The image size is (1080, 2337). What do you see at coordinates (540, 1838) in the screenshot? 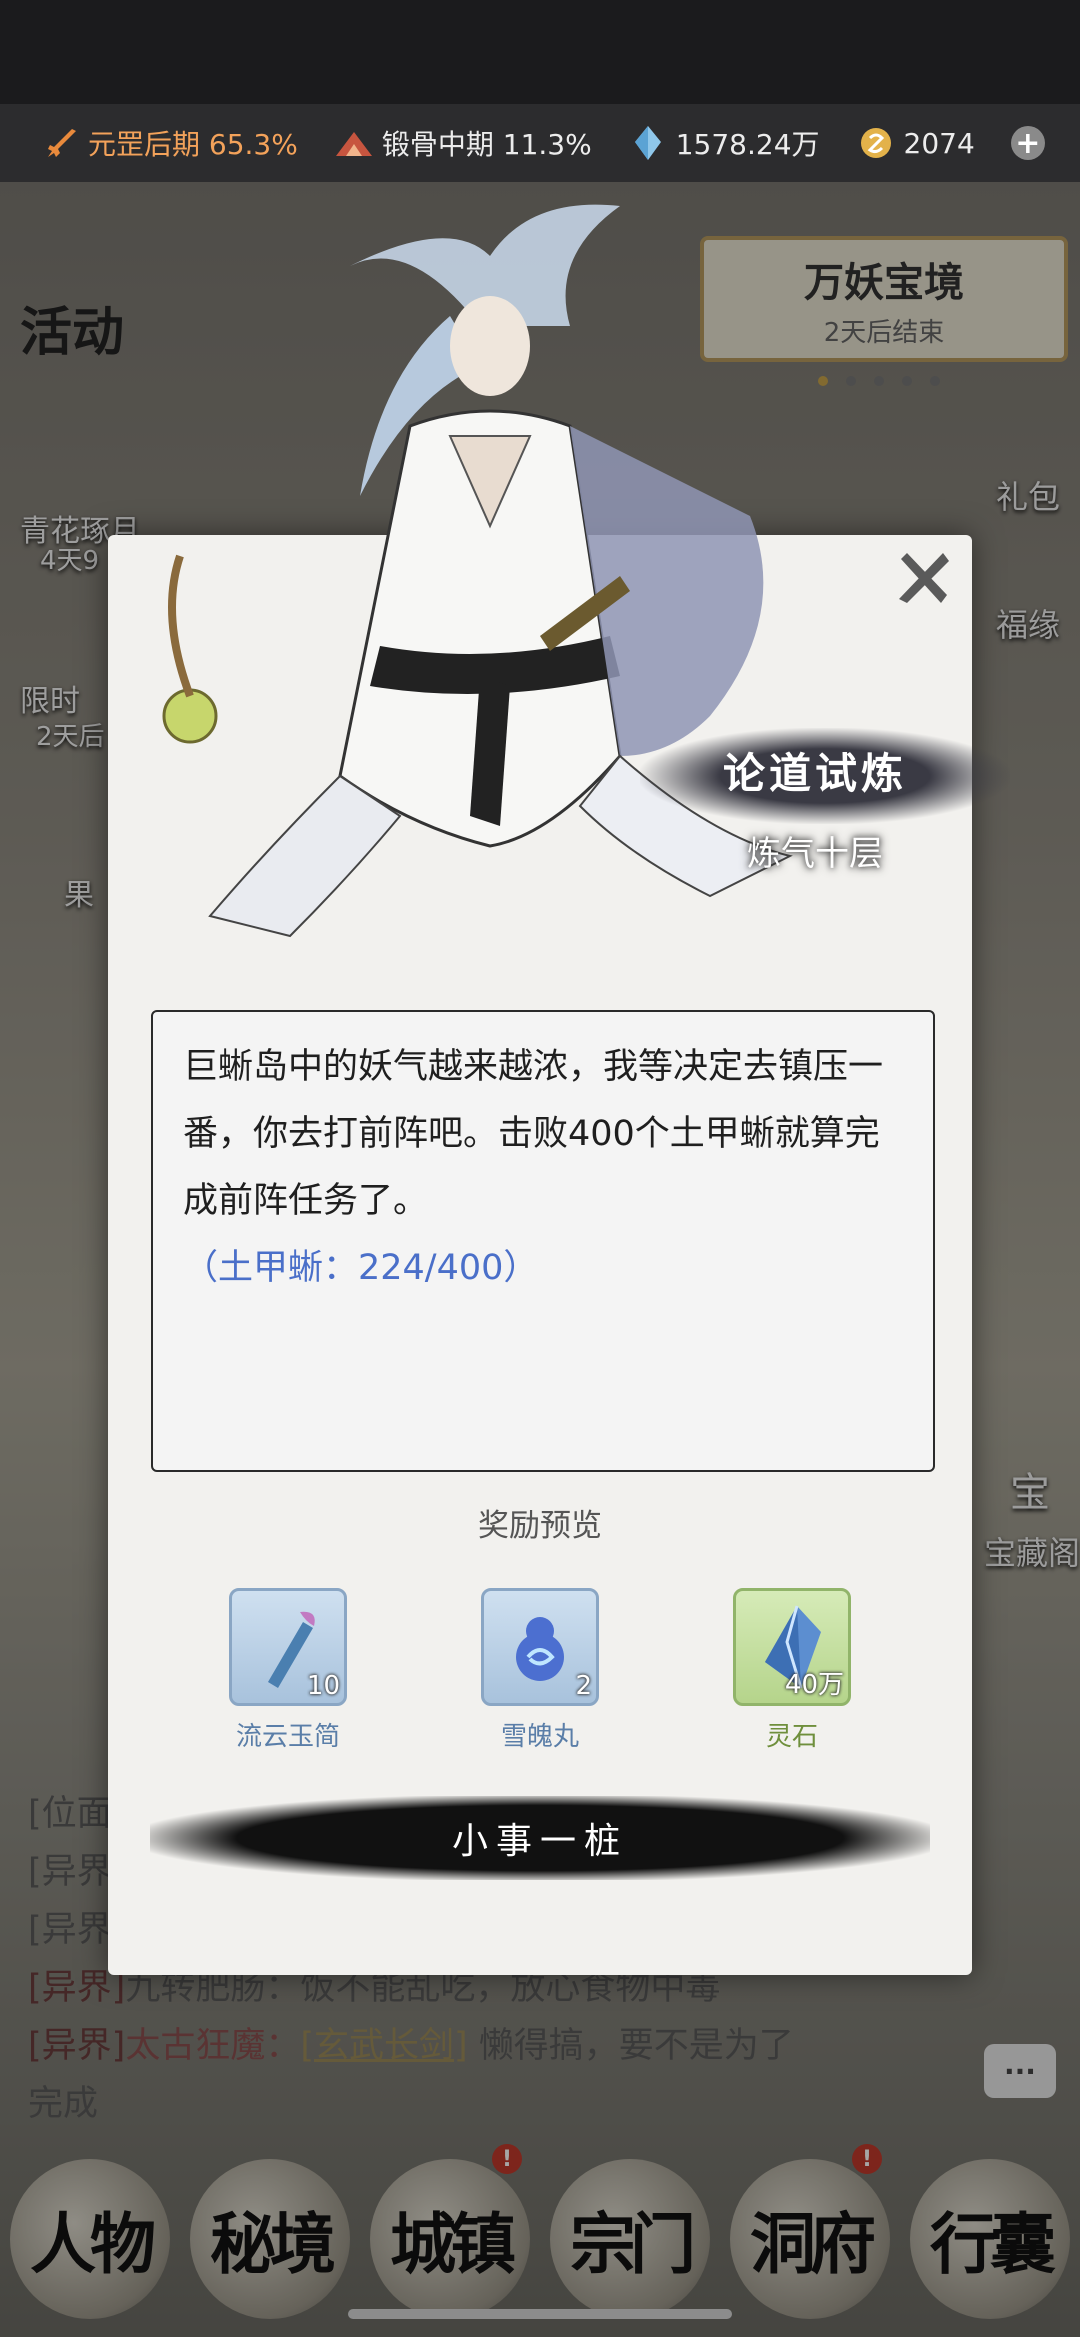
I see `confirm-button: 小事一桩` at bounding box center [540, 1838].